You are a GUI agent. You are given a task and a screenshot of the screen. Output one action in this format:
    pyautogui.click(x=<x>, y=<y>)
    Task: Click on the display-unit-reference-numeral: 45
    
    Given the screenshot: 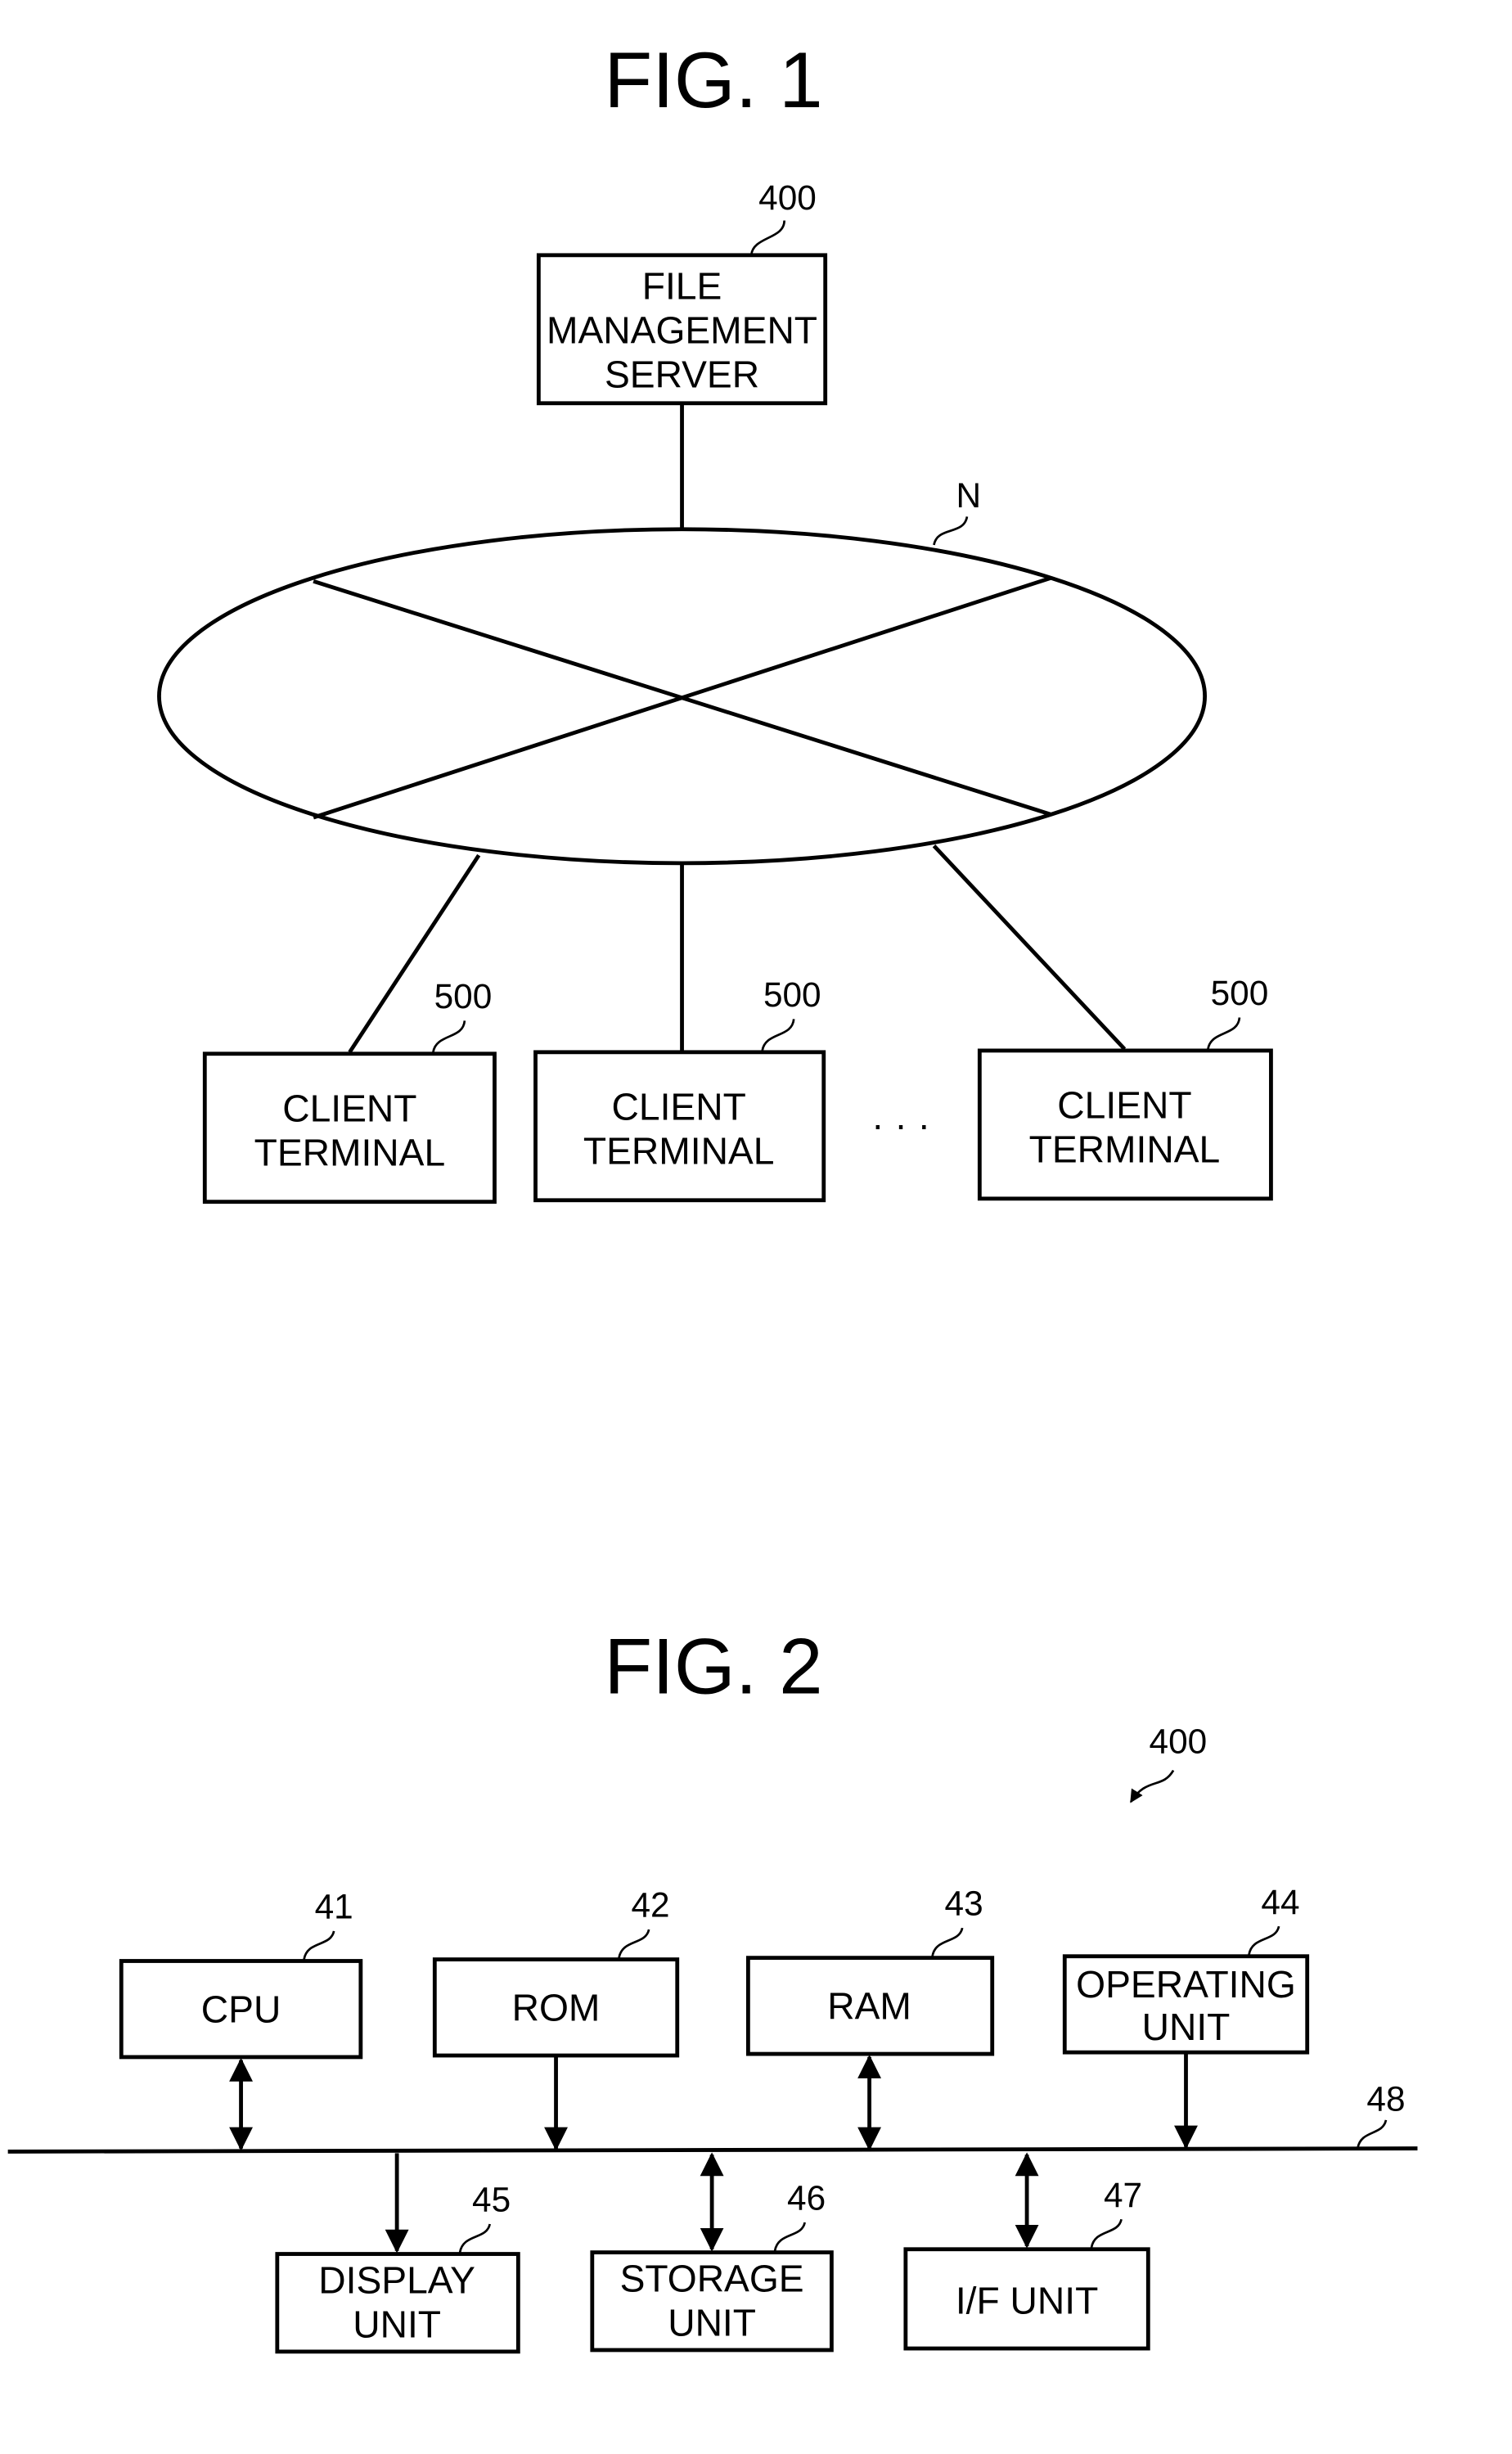 What is the action you would take?
    pyautogui.click(x=492, y=2200)
    